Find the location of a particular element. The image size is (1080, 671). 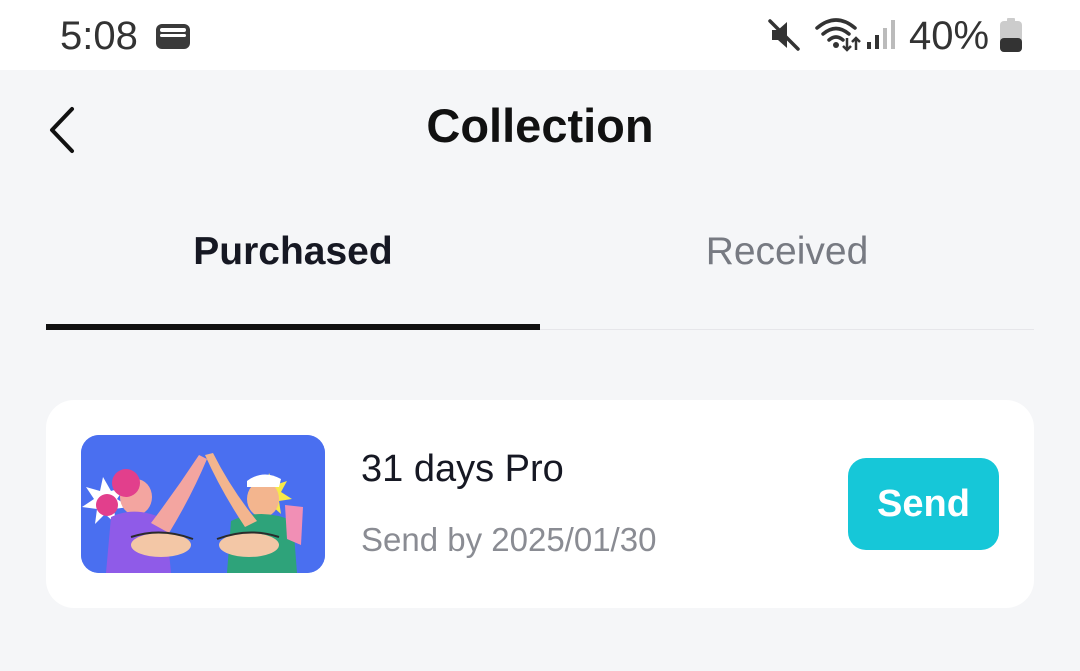

high-five-illustration is located at coordinates (203, 504).